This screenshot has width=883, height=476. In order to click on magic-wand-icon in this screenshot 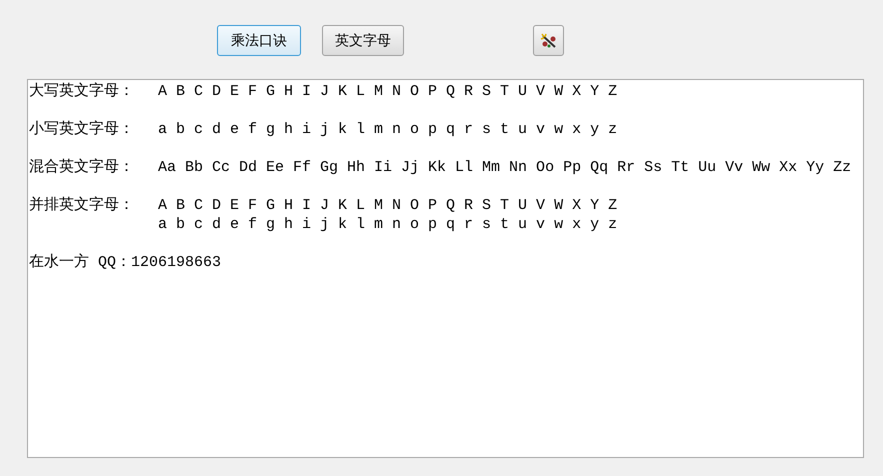, I will do `click(549, 40)`.